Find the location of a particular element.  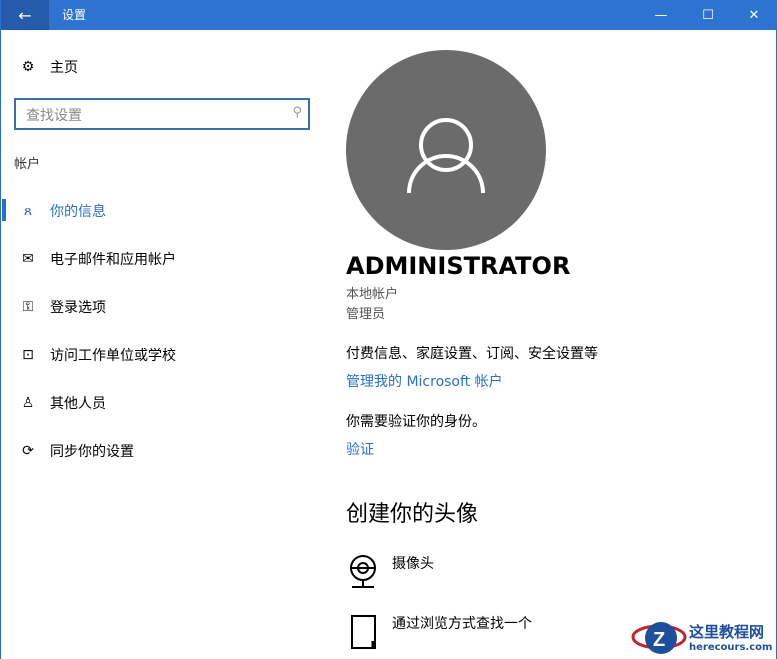

sidebar-item-your-info: ጸ 你的信息 is located at coordinates (62, 211).